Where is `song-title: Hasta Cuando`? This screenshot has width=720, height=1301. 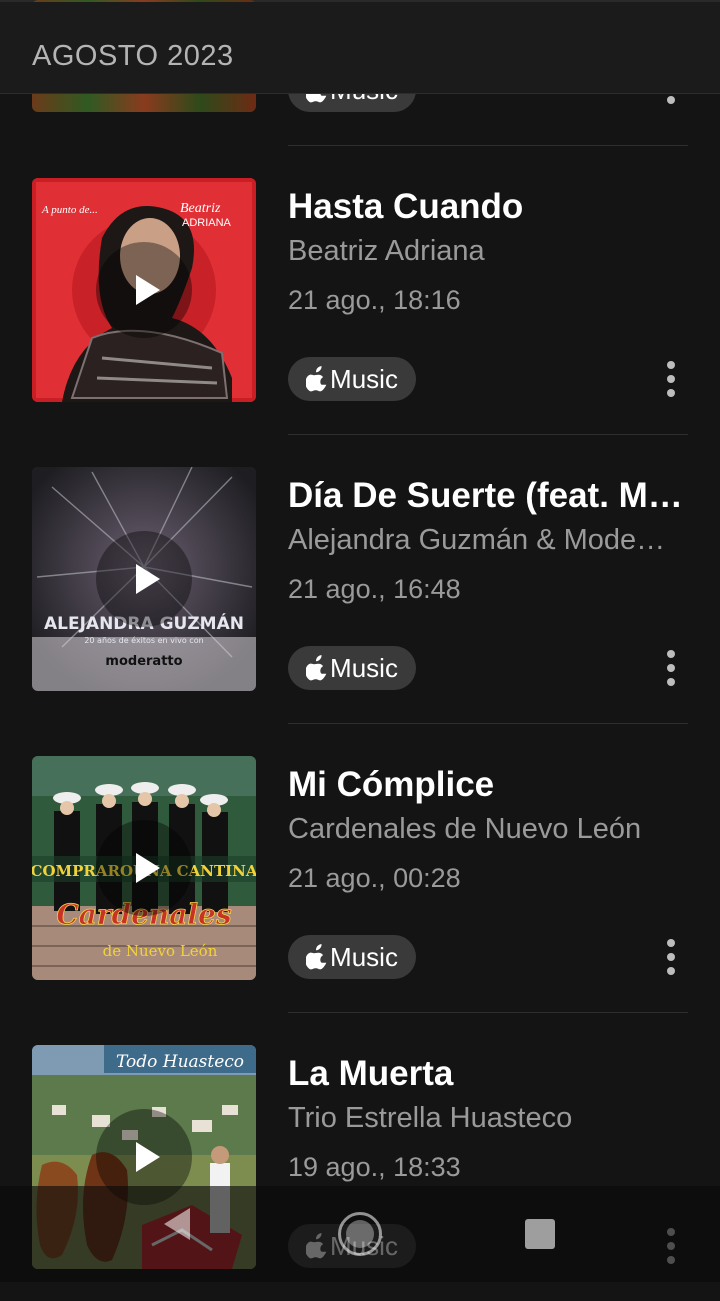 song-title: Hasta Cuando is located at coordinates (406, 206).